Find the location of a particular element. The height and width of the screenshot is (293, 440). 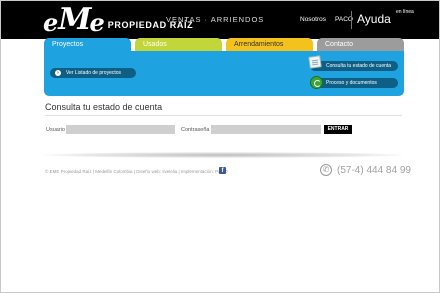

ayuda-sub: en línea is located at coordinates (405, 12).